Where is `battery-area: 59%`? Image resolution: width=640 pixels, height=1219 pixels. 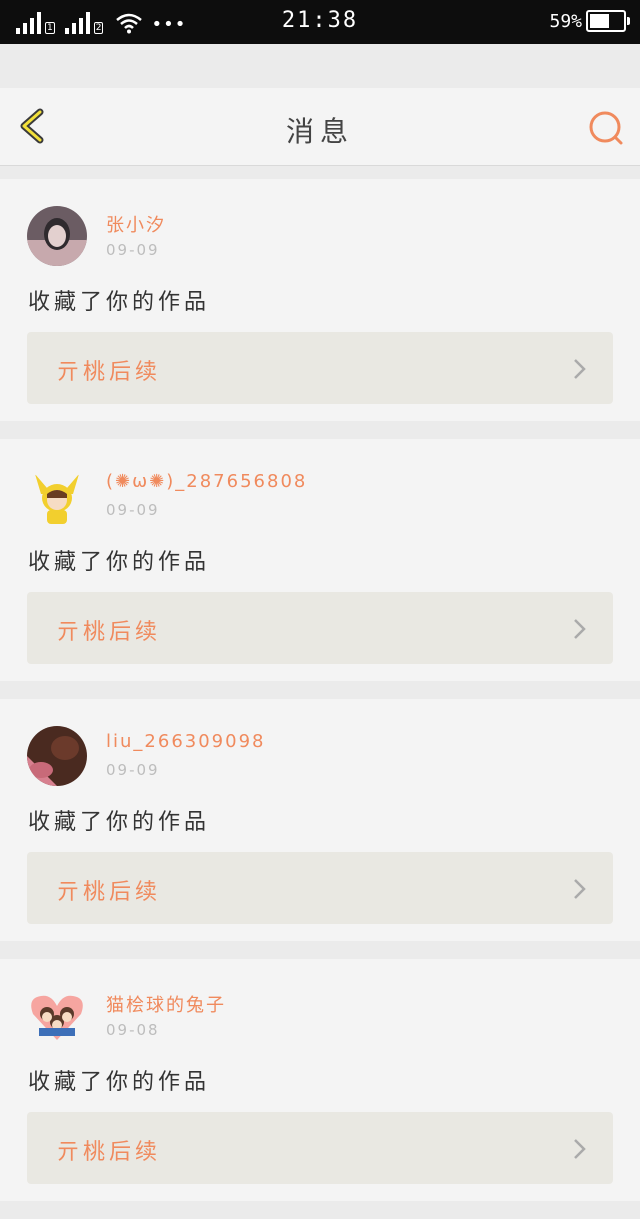 battery-area: 59% is located at coordinates (589, 21).